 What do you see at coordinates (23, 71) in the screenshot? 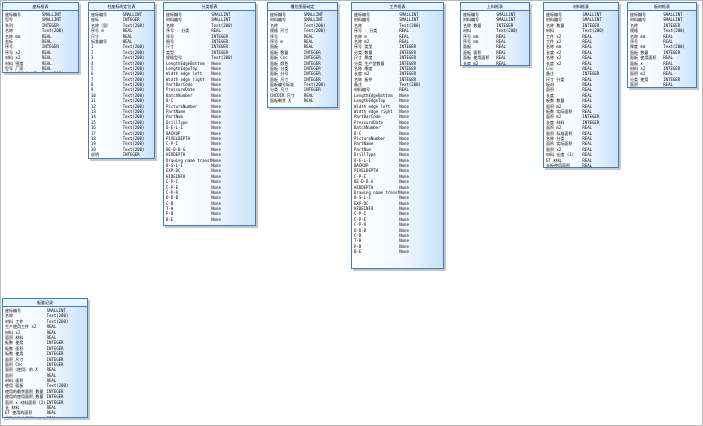
I see `column-name: 单个座标的参考值` at bounding box center [23, 71].